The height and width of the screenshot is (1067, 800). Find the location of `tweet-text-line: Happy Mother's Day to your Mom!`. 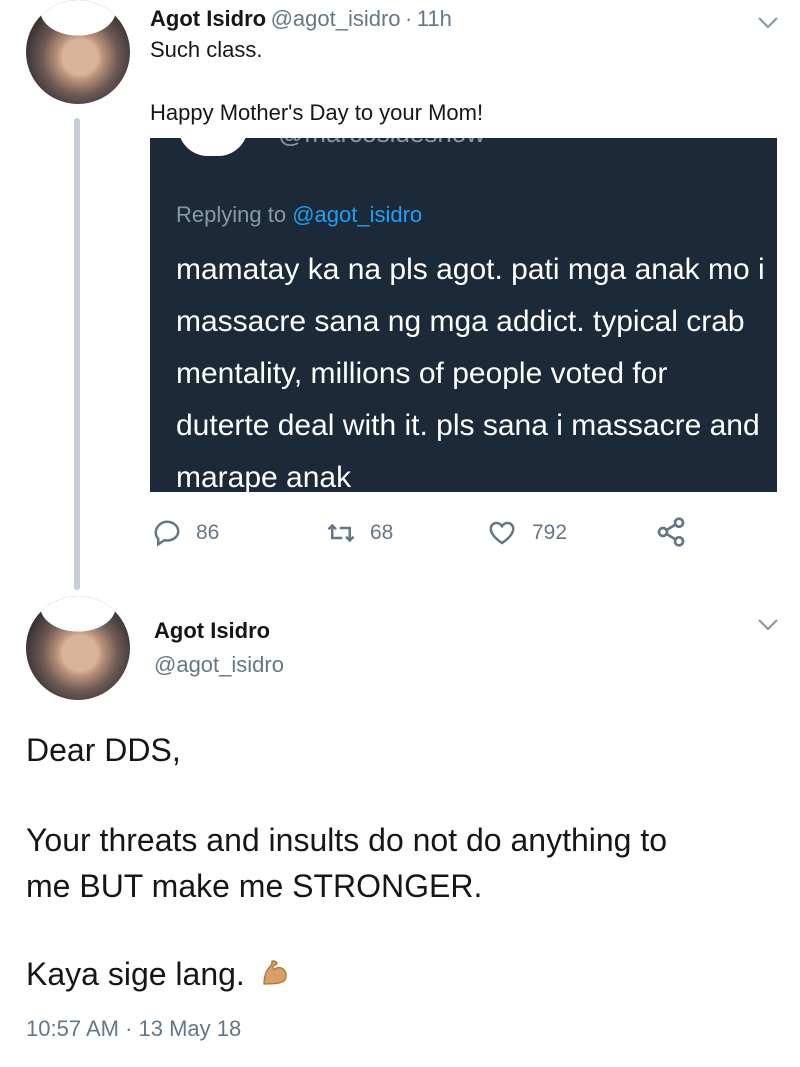

tweet-text-line: Happy Mother's Day to your Mom! is located at coordinates (317, 112).